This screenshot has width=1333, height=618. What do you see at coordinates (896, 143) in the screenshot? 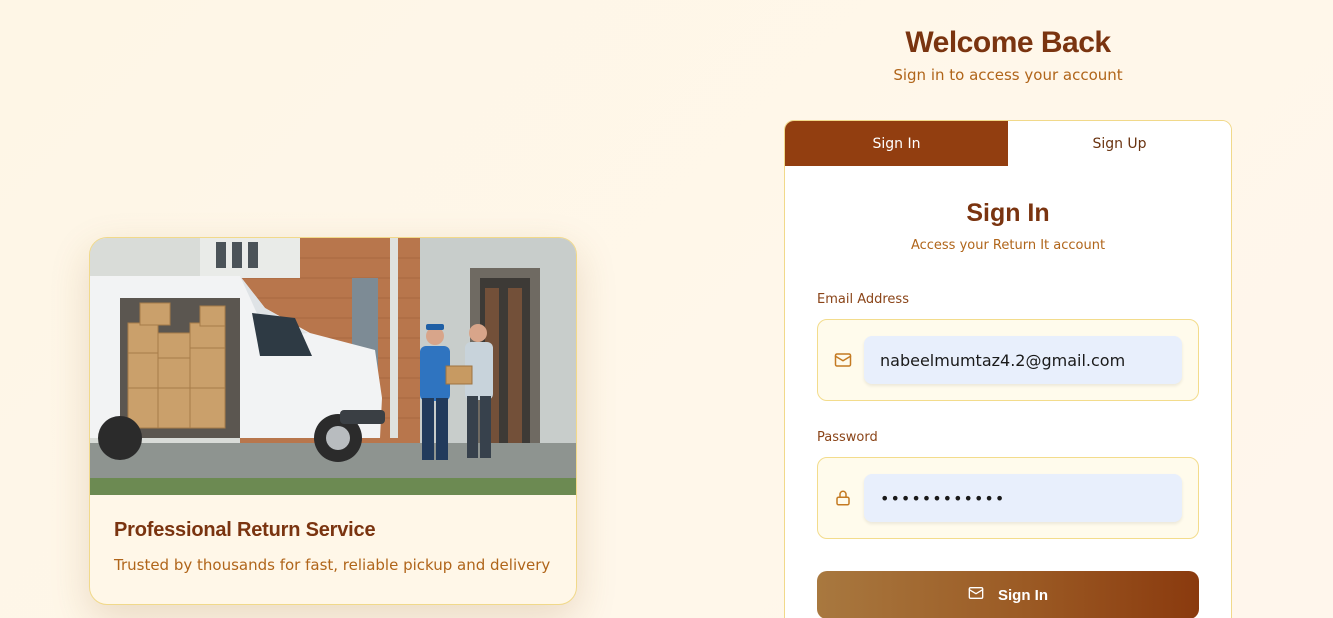
I see `tab-sign-in: Sign In` at bounding box center [896, 143].